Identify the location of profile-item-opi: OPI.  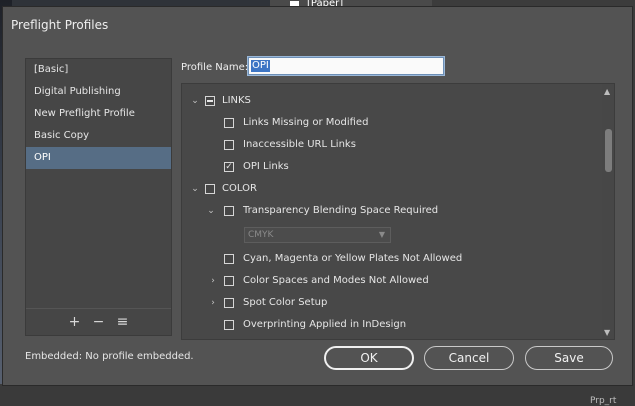
(98, 158).